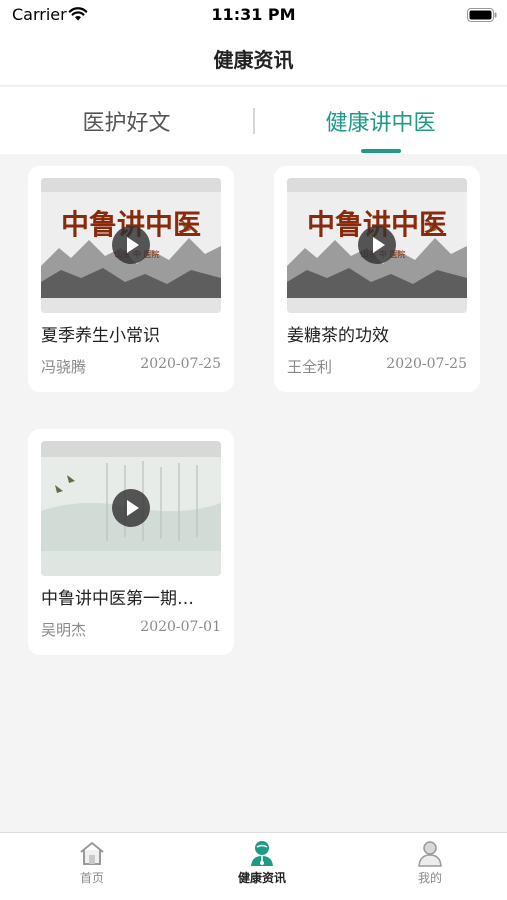 The width and height of the screenshot is (507, 900). What do you see at coordinates (381, 151) in the screenshot?
I see `active-tab-indicator` at bounding box center [381, 151].